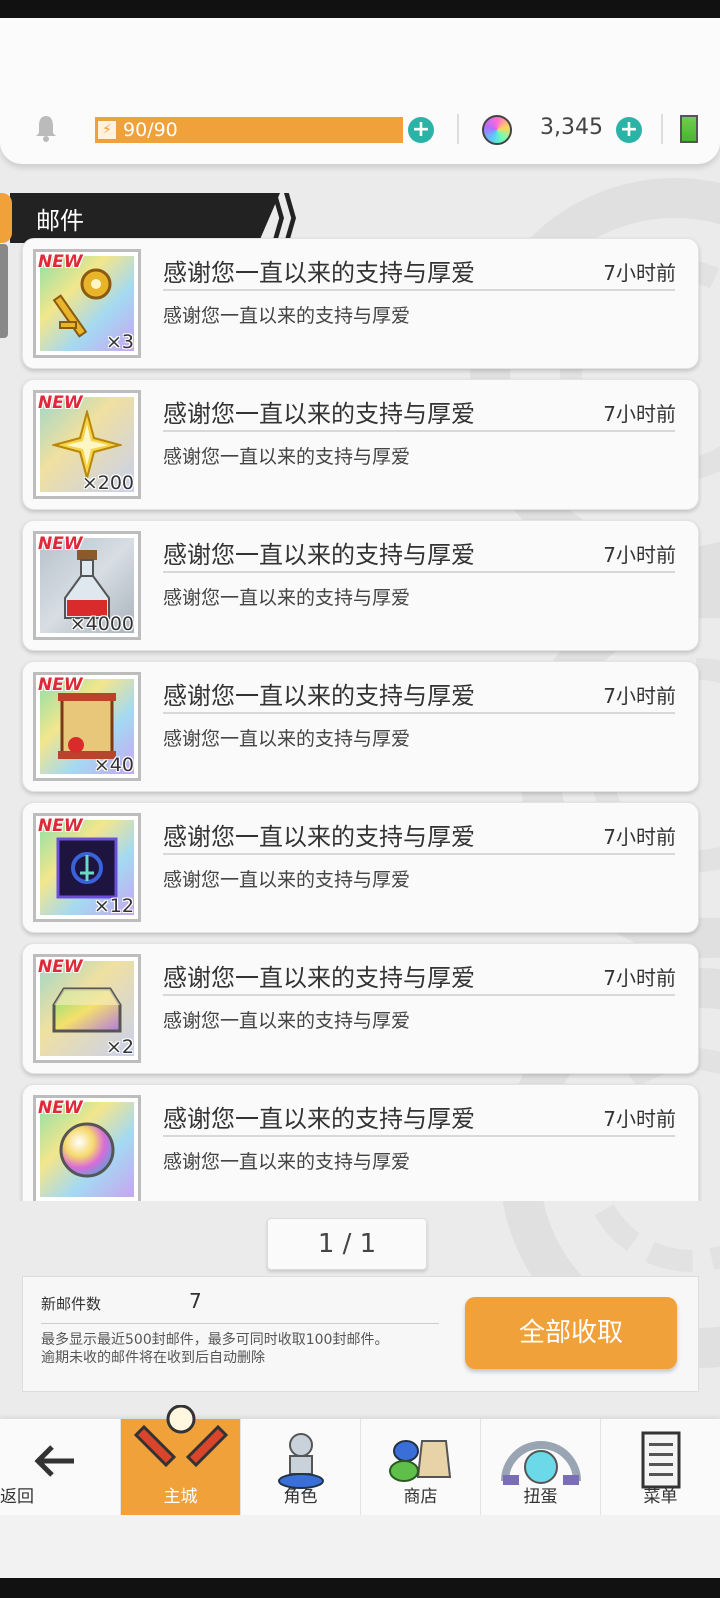 The image size is (720, 1598). What do you see at coordinates (60, 221) in the screenshot?
I see `page-title: 邮件` at bounding box center [60, 221].